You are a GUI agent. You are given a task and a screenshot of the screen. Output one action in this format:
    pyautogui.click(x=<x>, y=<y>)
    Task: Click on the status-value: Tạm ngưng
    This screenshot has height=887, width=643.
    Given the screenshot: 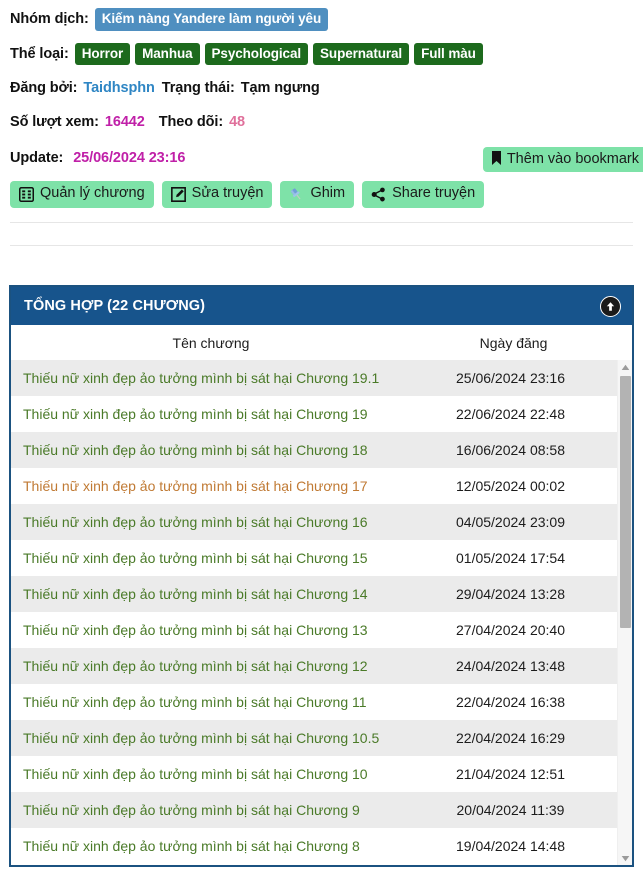 What is the action you would take?
    pyautogui.click(x=280, y=88)
    